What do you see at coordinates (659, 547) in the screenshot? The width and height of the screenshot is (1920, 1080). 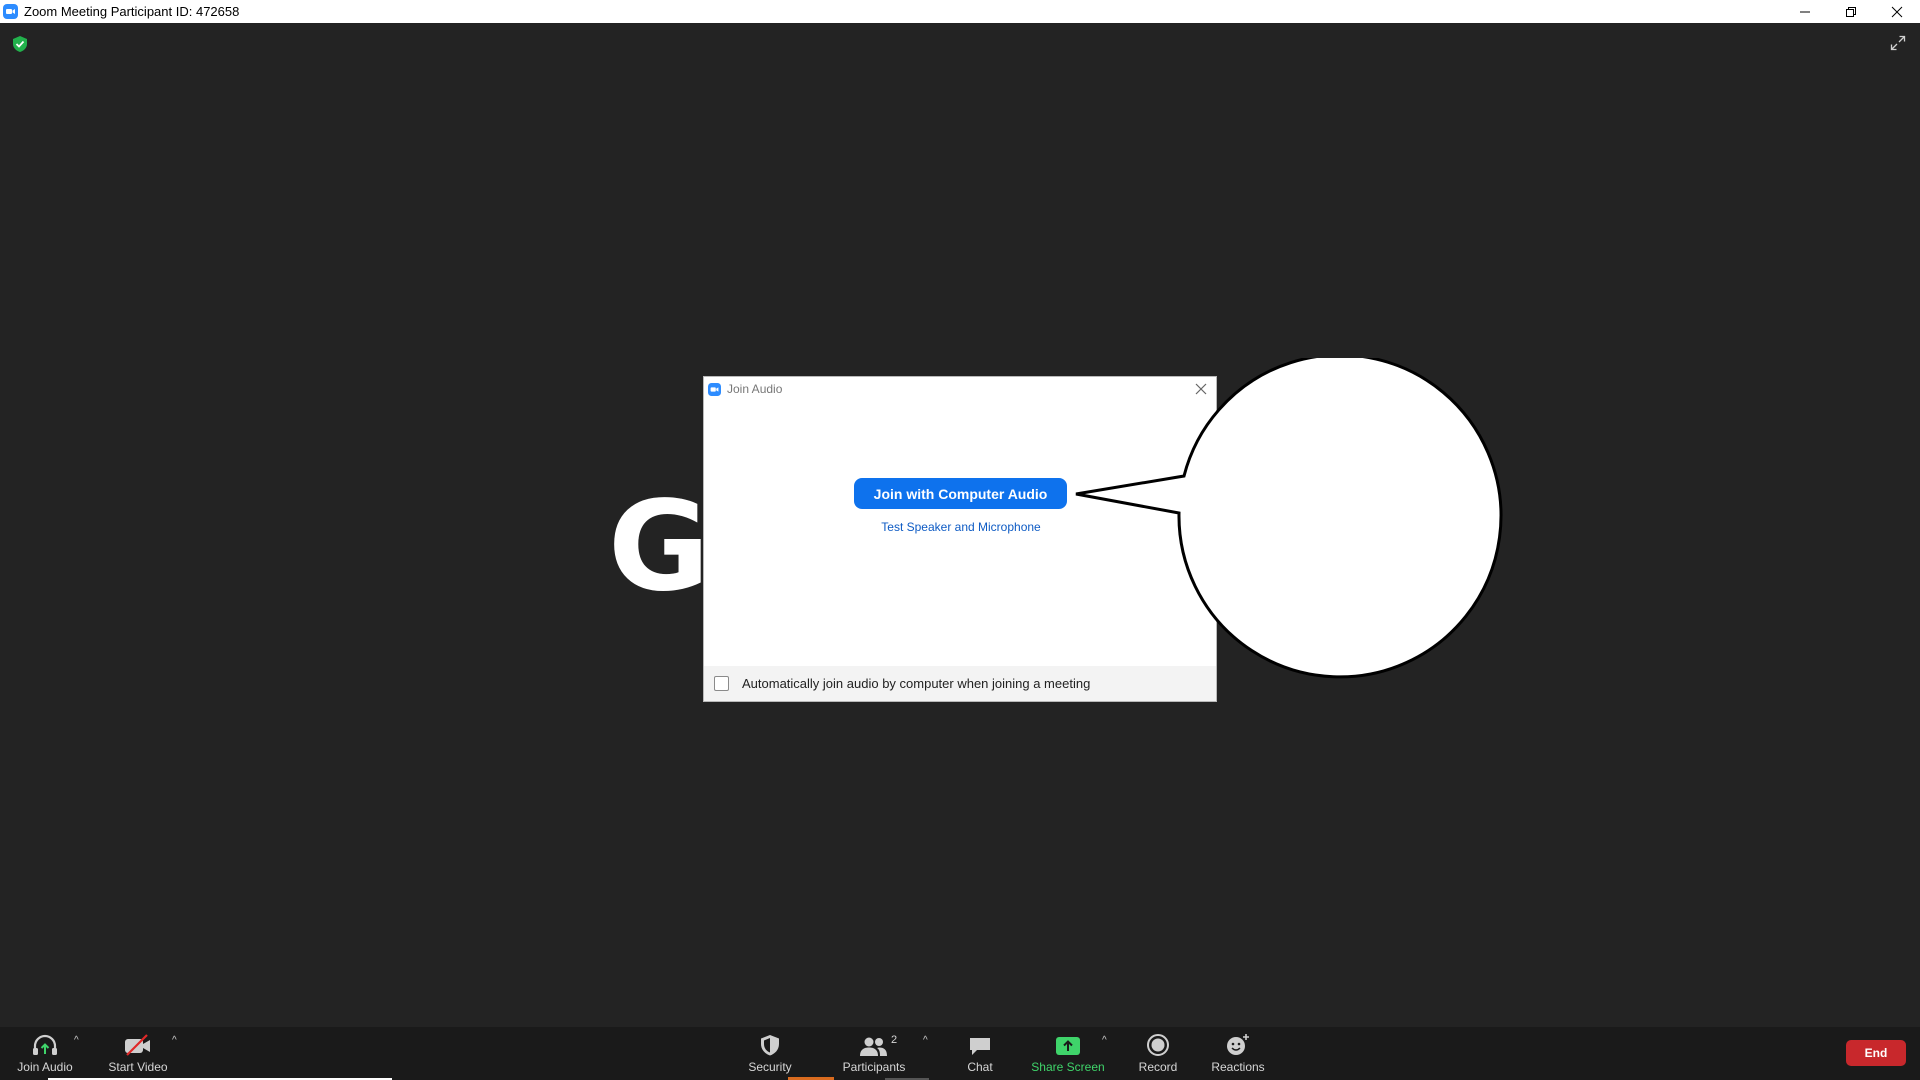 I see `avatar-initial: G` at bounding box center [659, 547].